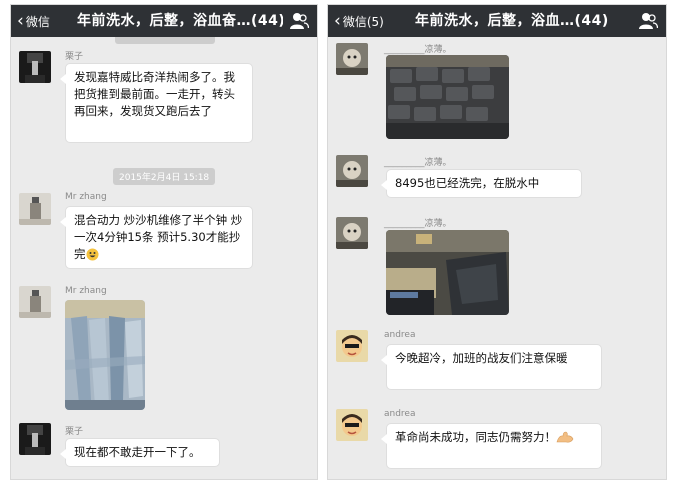 Image resolution: width=695 pixels, height=487 pixels. What do you see at coordinates (475, 437) in the screenshot?
I see `message-text: 革命尚未成功，同志仍需努力！` at bounding box center [475, 437].